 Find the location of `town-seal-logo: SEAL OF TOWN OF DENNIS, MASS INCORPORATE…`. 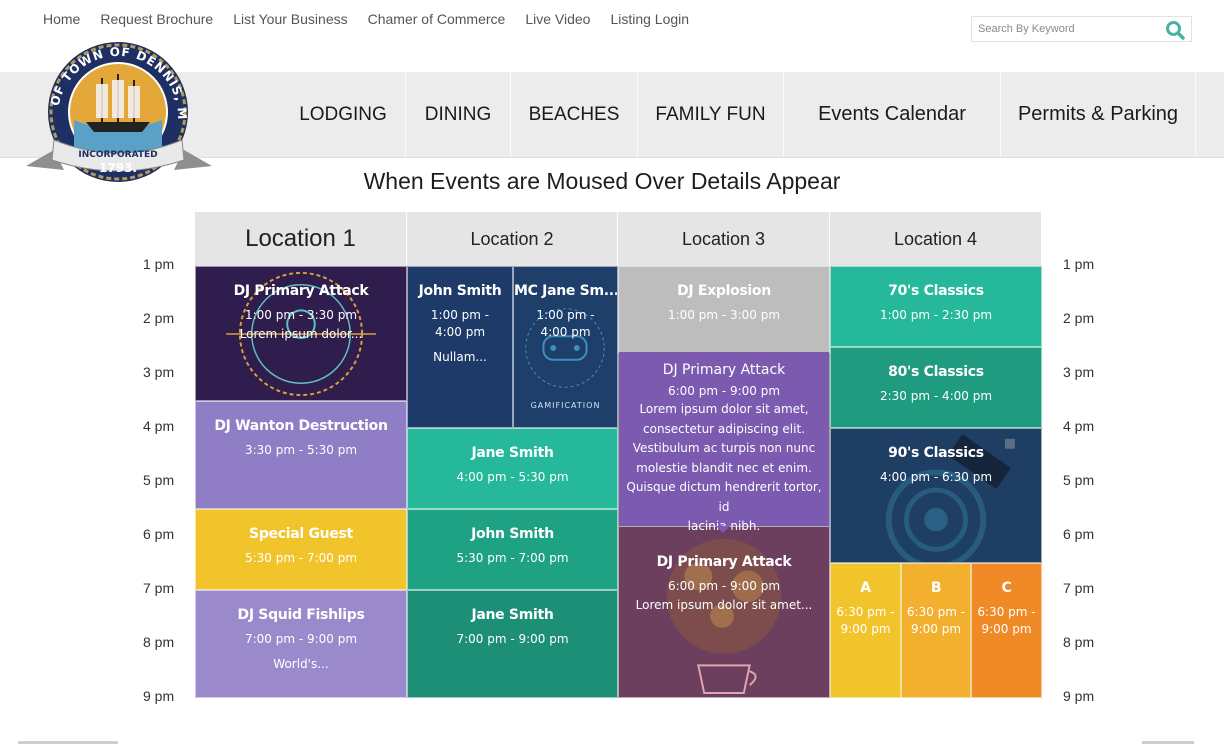

town-seal-logo: SEAL OF TOWN OF DENNIS, MASS INCORPORATE… is located at coordinates (119, 112).